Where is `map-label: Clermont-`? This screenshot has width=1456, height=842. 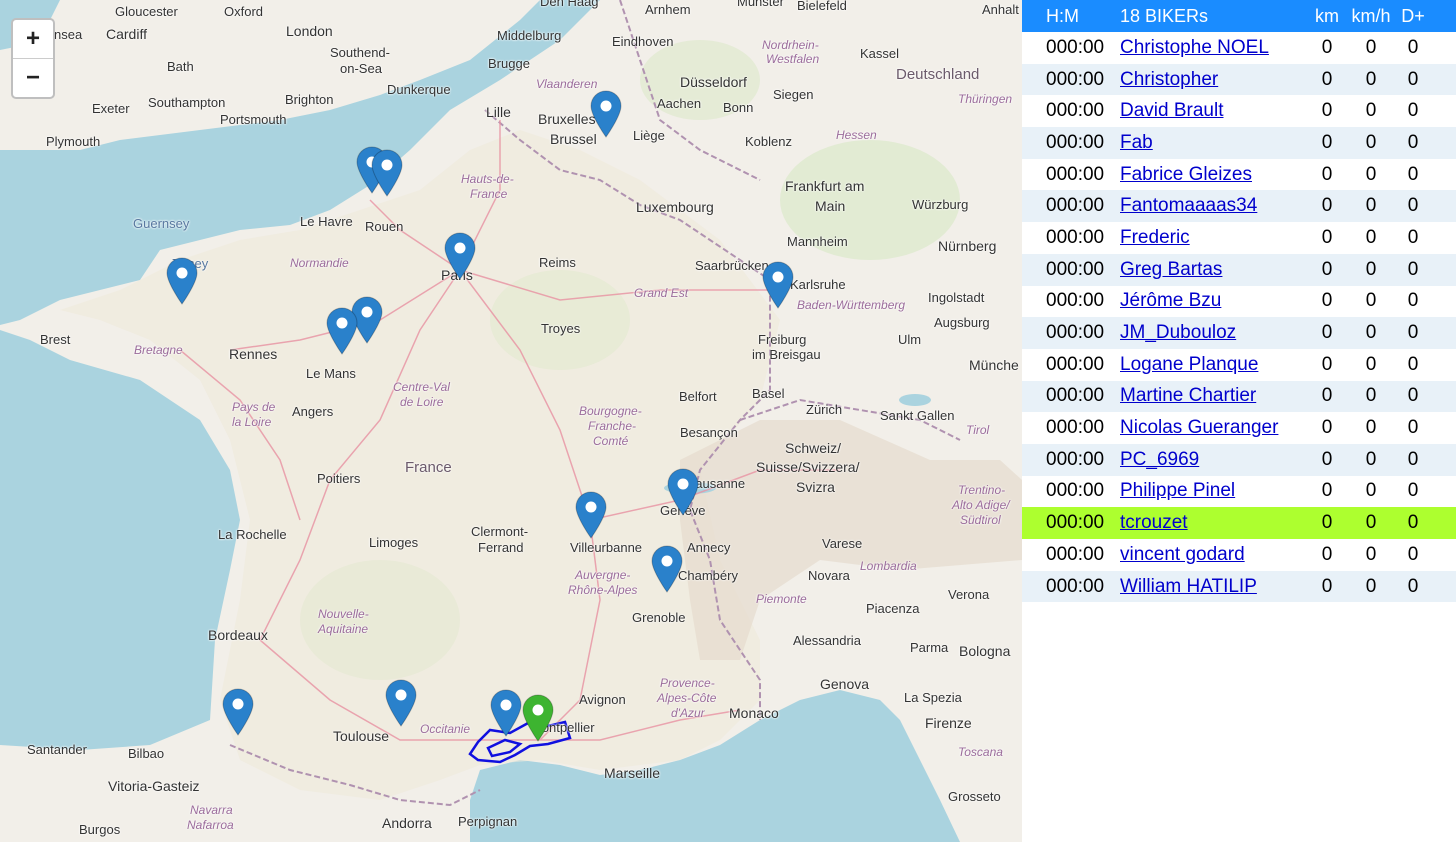 map-label: Clermont- is located at coordinates (500, 531).